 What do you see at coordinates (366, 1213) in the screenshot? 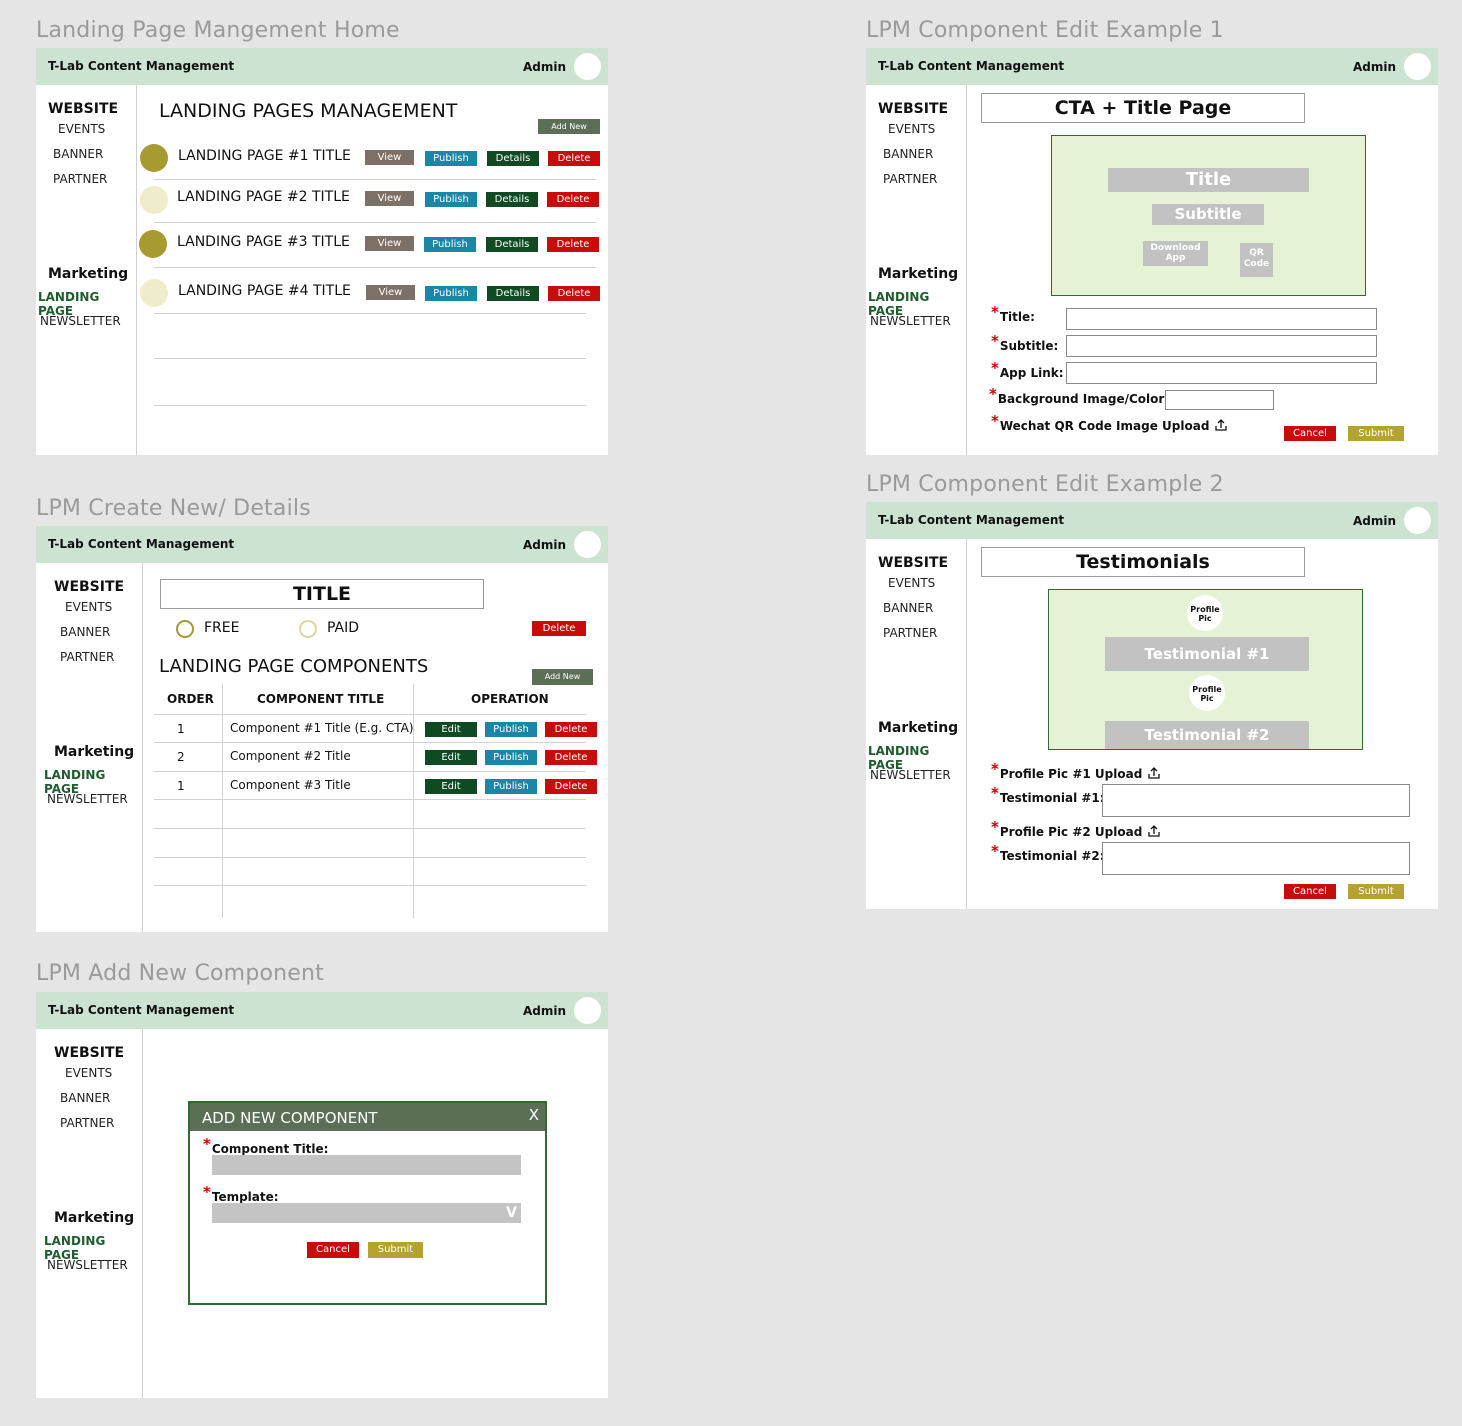
I see `template-select: V` at bounding box center [366, 1213].